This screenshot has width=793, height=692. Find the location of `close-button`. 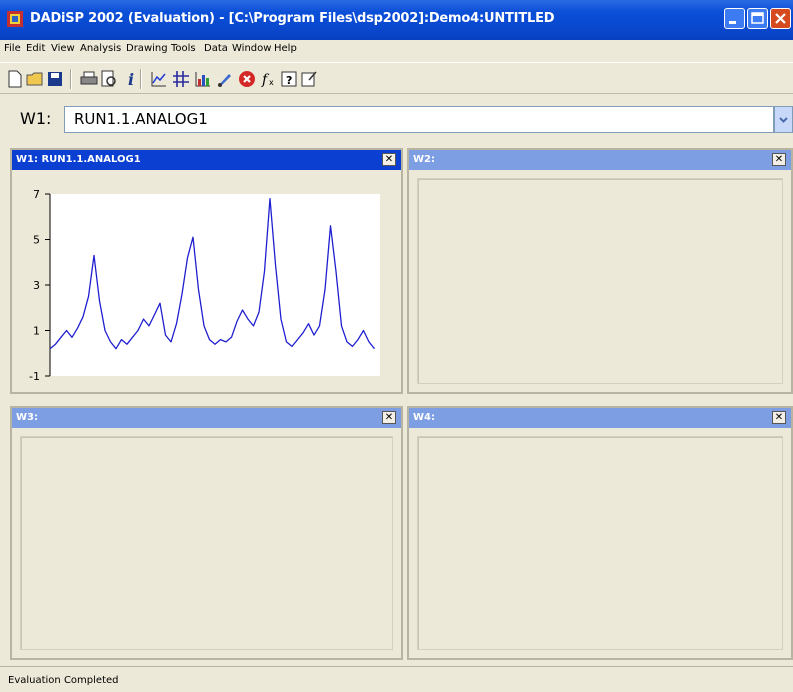

close-button is located at coordinates (780, 18).